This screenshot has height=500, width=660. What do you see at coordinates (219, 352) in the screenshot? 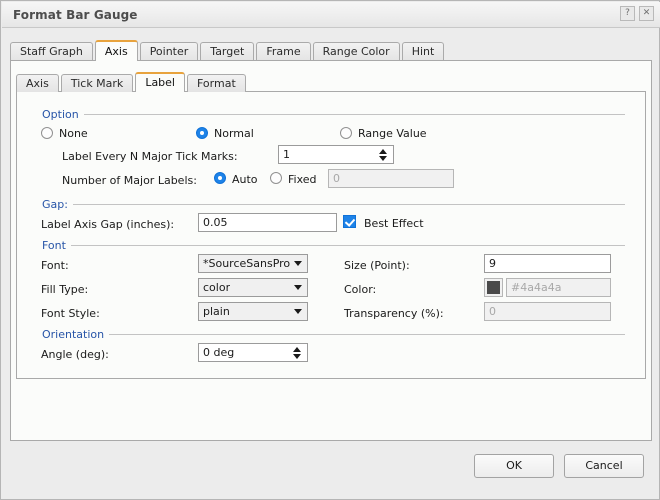
I see `angle-value: 0 deg` at bounding box center [219, 352].